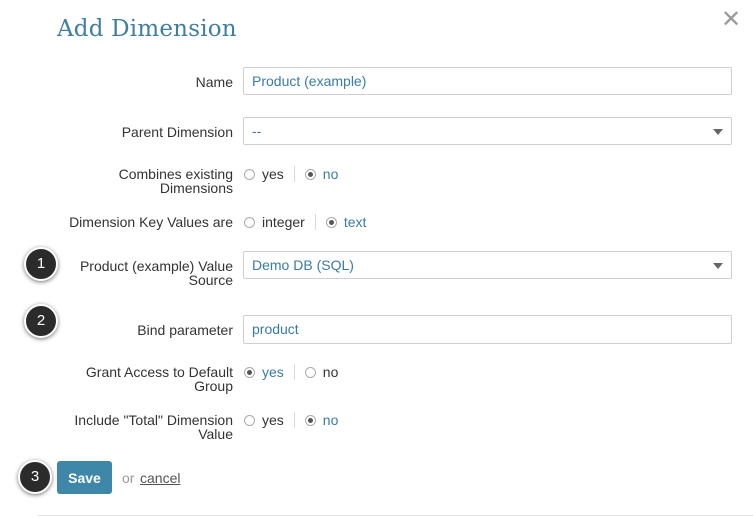 The height and width of the screenshot is (517, 753). I want to click on total-no-radio, so click(310, 420).